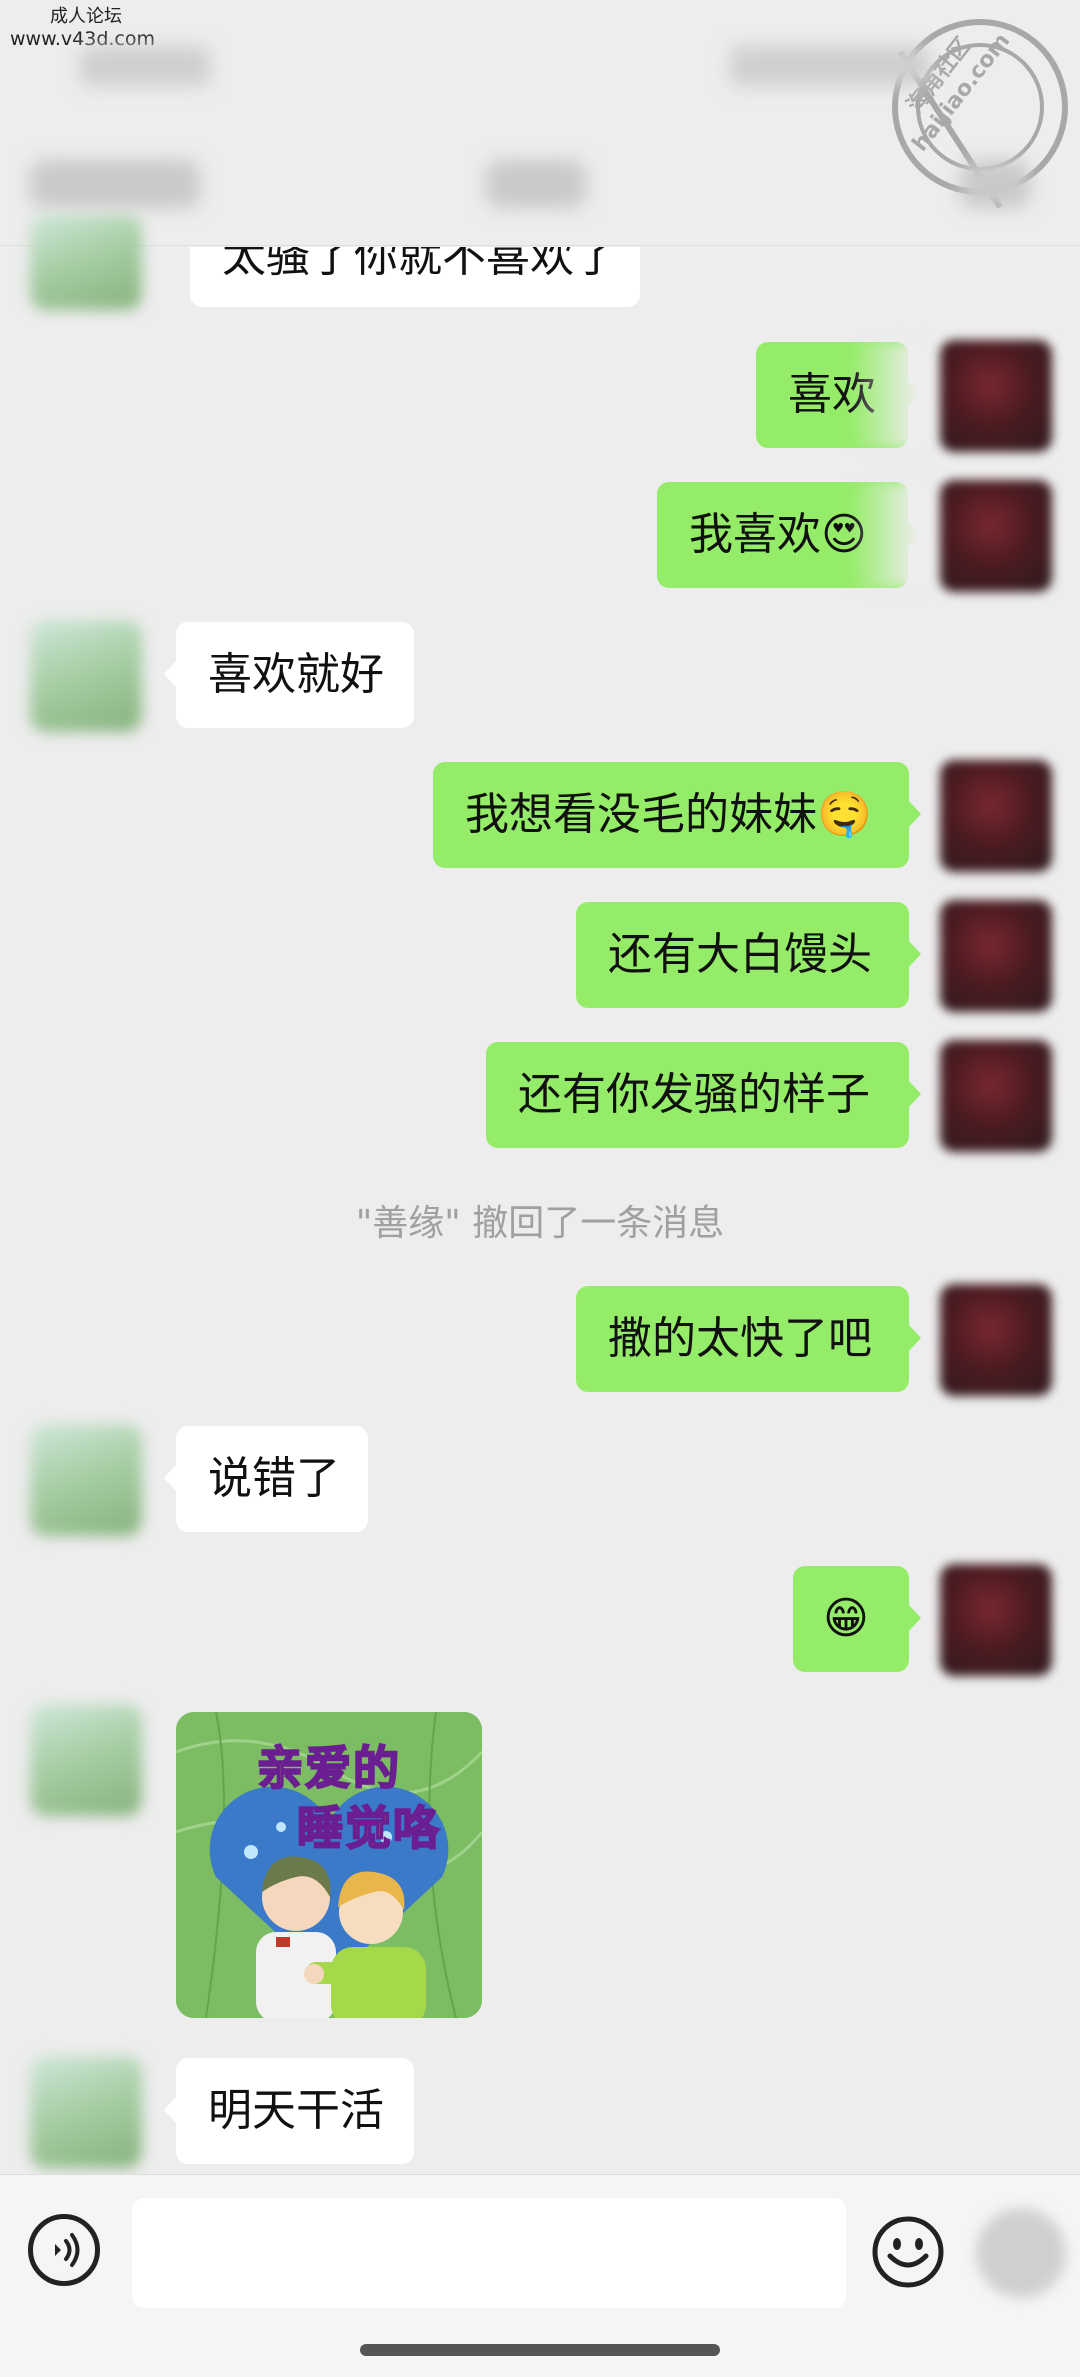 Image resolution: width=1080 pixels, height=2377 pixels. I want to click on more-button, so click(995, 184).